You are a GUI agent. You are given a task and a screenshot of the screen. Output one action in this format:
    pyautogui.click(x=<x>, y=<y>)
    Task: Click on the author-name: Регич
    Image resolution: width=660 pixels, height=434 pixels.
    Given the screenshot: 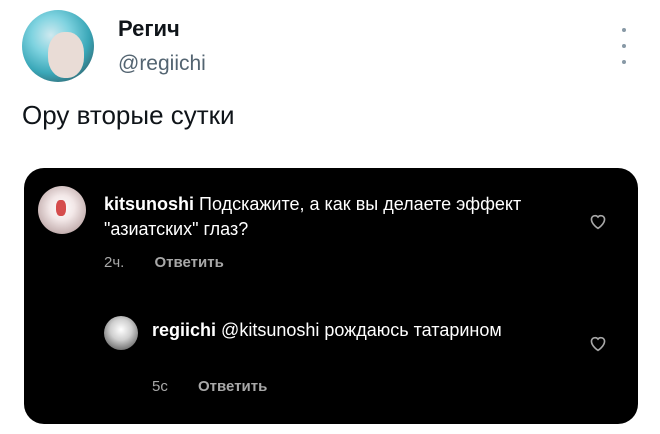 What is the action you would take?
    pyautogui.click(x=149, y=29)
    